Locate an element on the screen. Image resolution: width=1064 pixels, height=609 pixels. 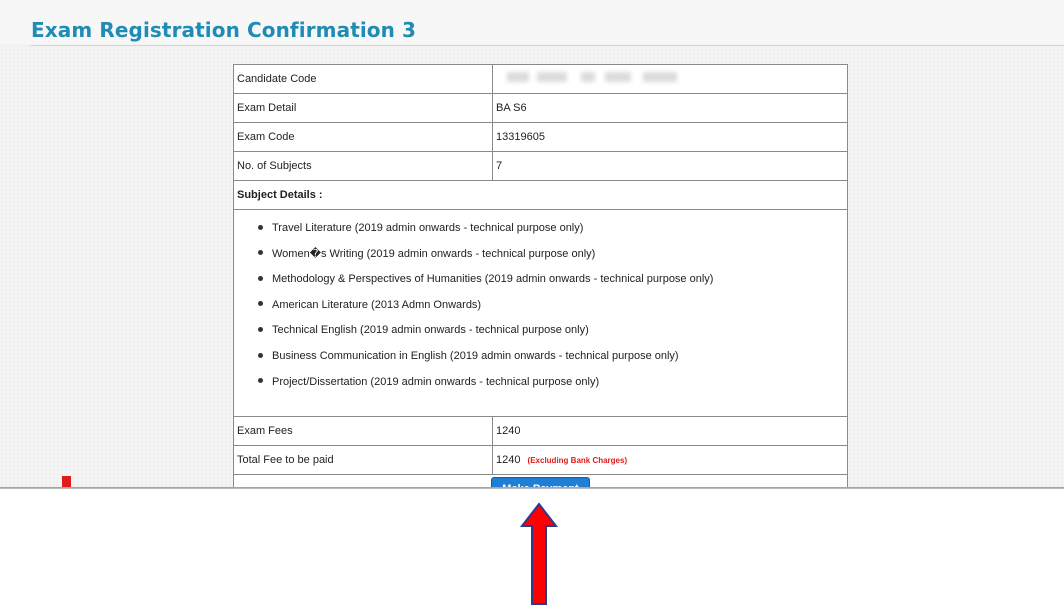
table-row: Exam Fees 1240 is located at coordinates (540, 431).